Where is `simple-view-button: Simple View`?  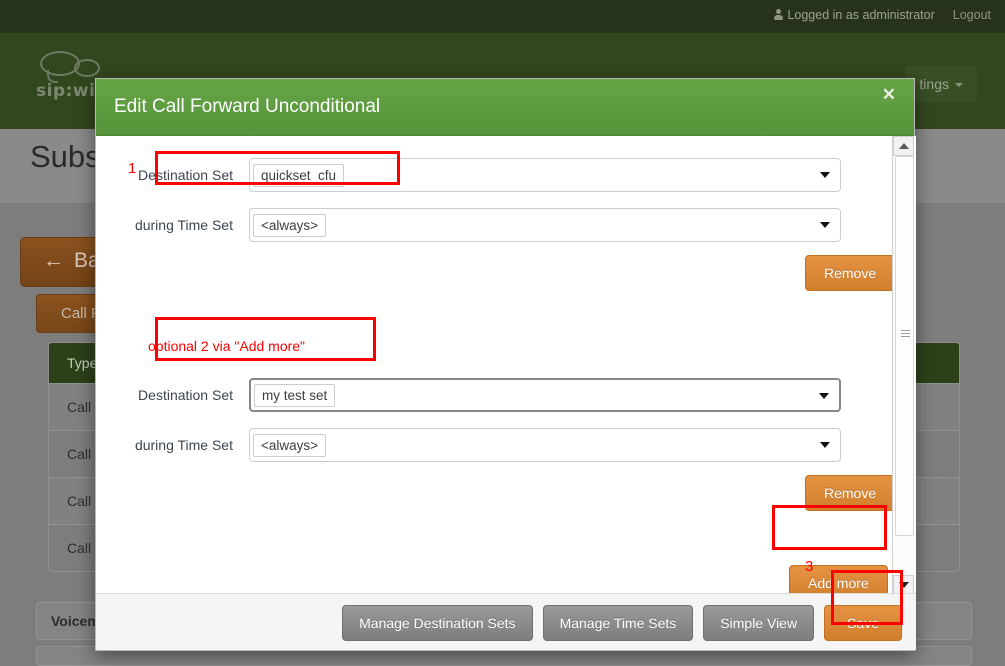 simple-view-button: Simple View is located at coordinates (759, 623).